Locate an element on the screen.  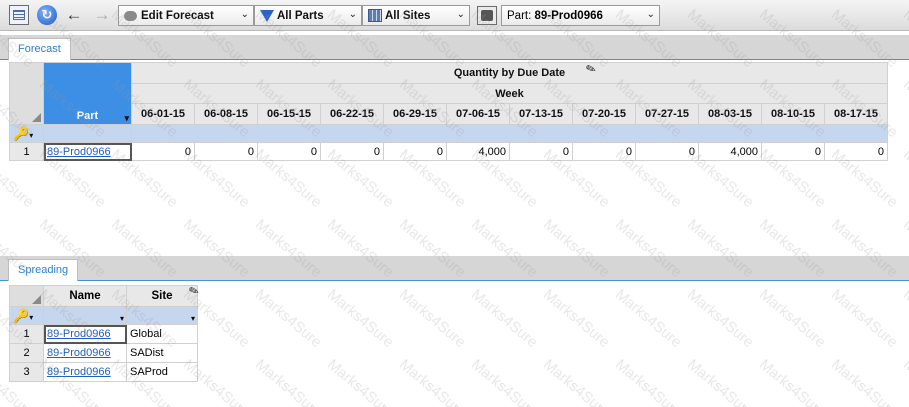
table-row: 1 89-Prod0966 0 0 0 0 0 4,000 0 0 0 4,000 0 0 is located at coordinates (448, 151).